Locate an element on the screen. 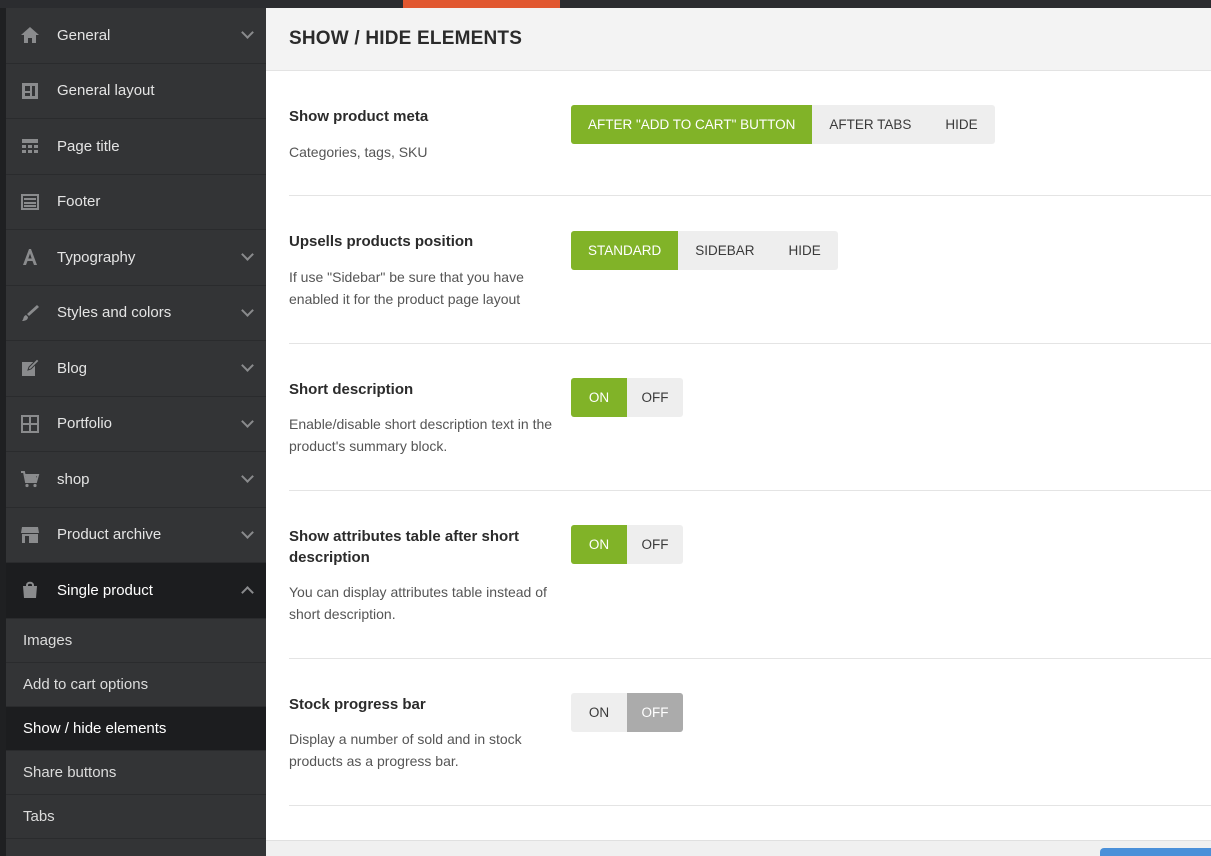 Image resolution: width=1211 pixels, height=856 pixels. after-add-to-cart-button-option: AFTER "ADD TO CART" BUTTON is located at coordinates (692, 124).